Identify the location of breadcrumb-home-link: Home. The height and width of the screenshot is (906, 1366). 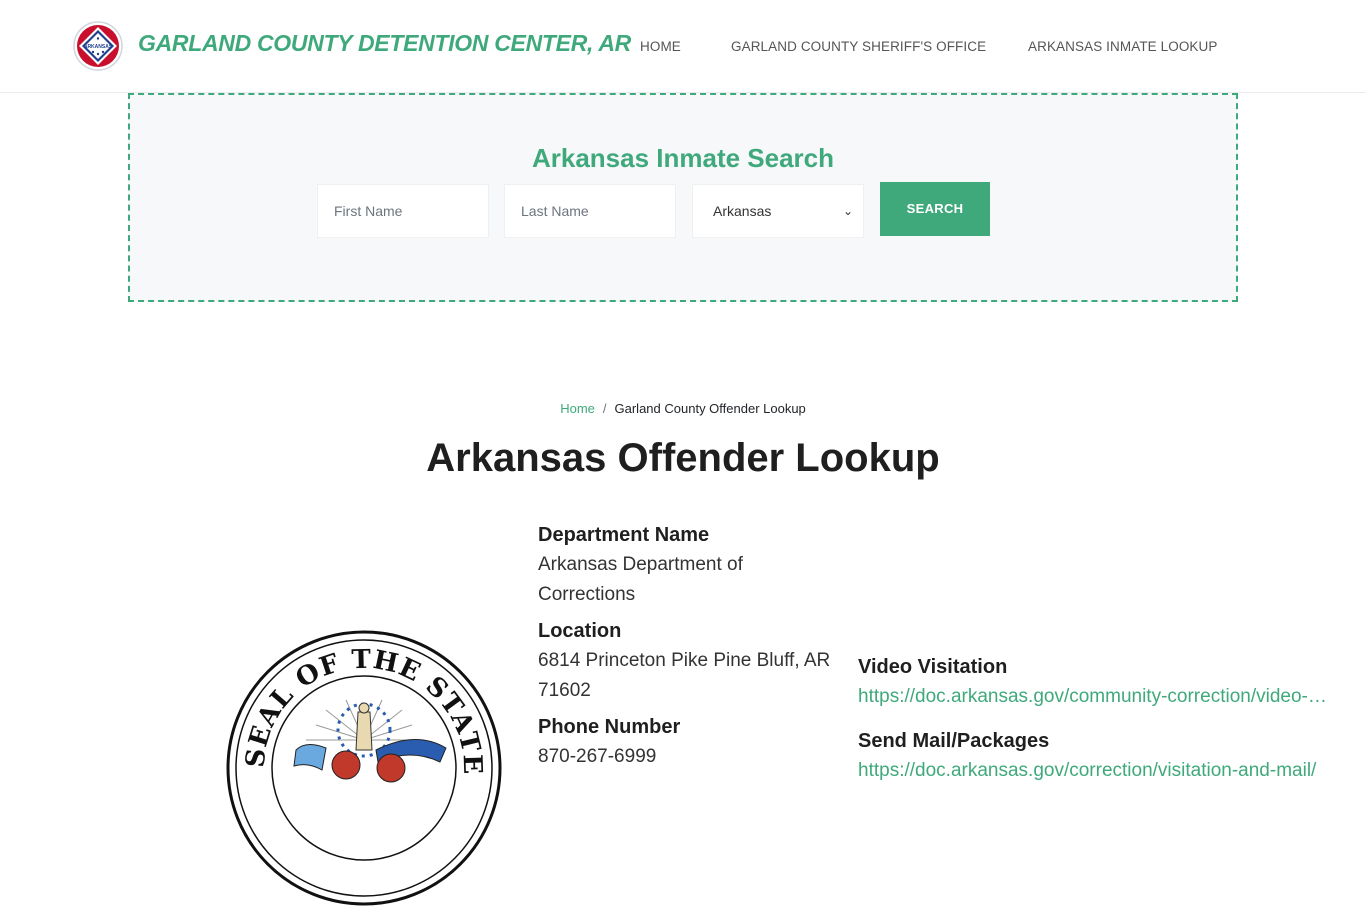
(577, 408).